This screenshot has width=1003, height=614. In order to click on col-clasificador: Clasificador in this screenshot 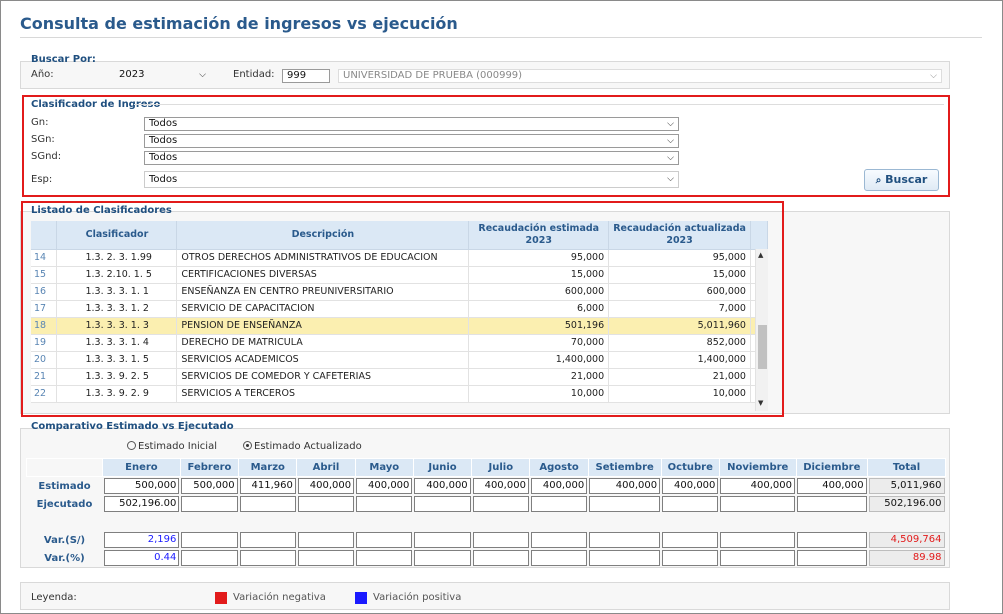, I will do `click(117, 235)`.